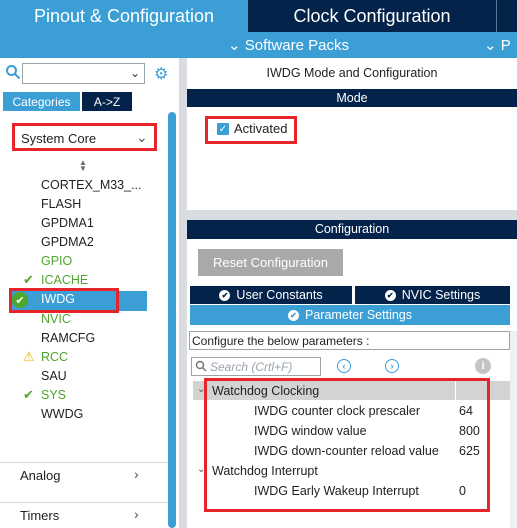 This screenshot has height=528, width=517. I want to click on list-item-nvic: NVIC, so click(56, 320).